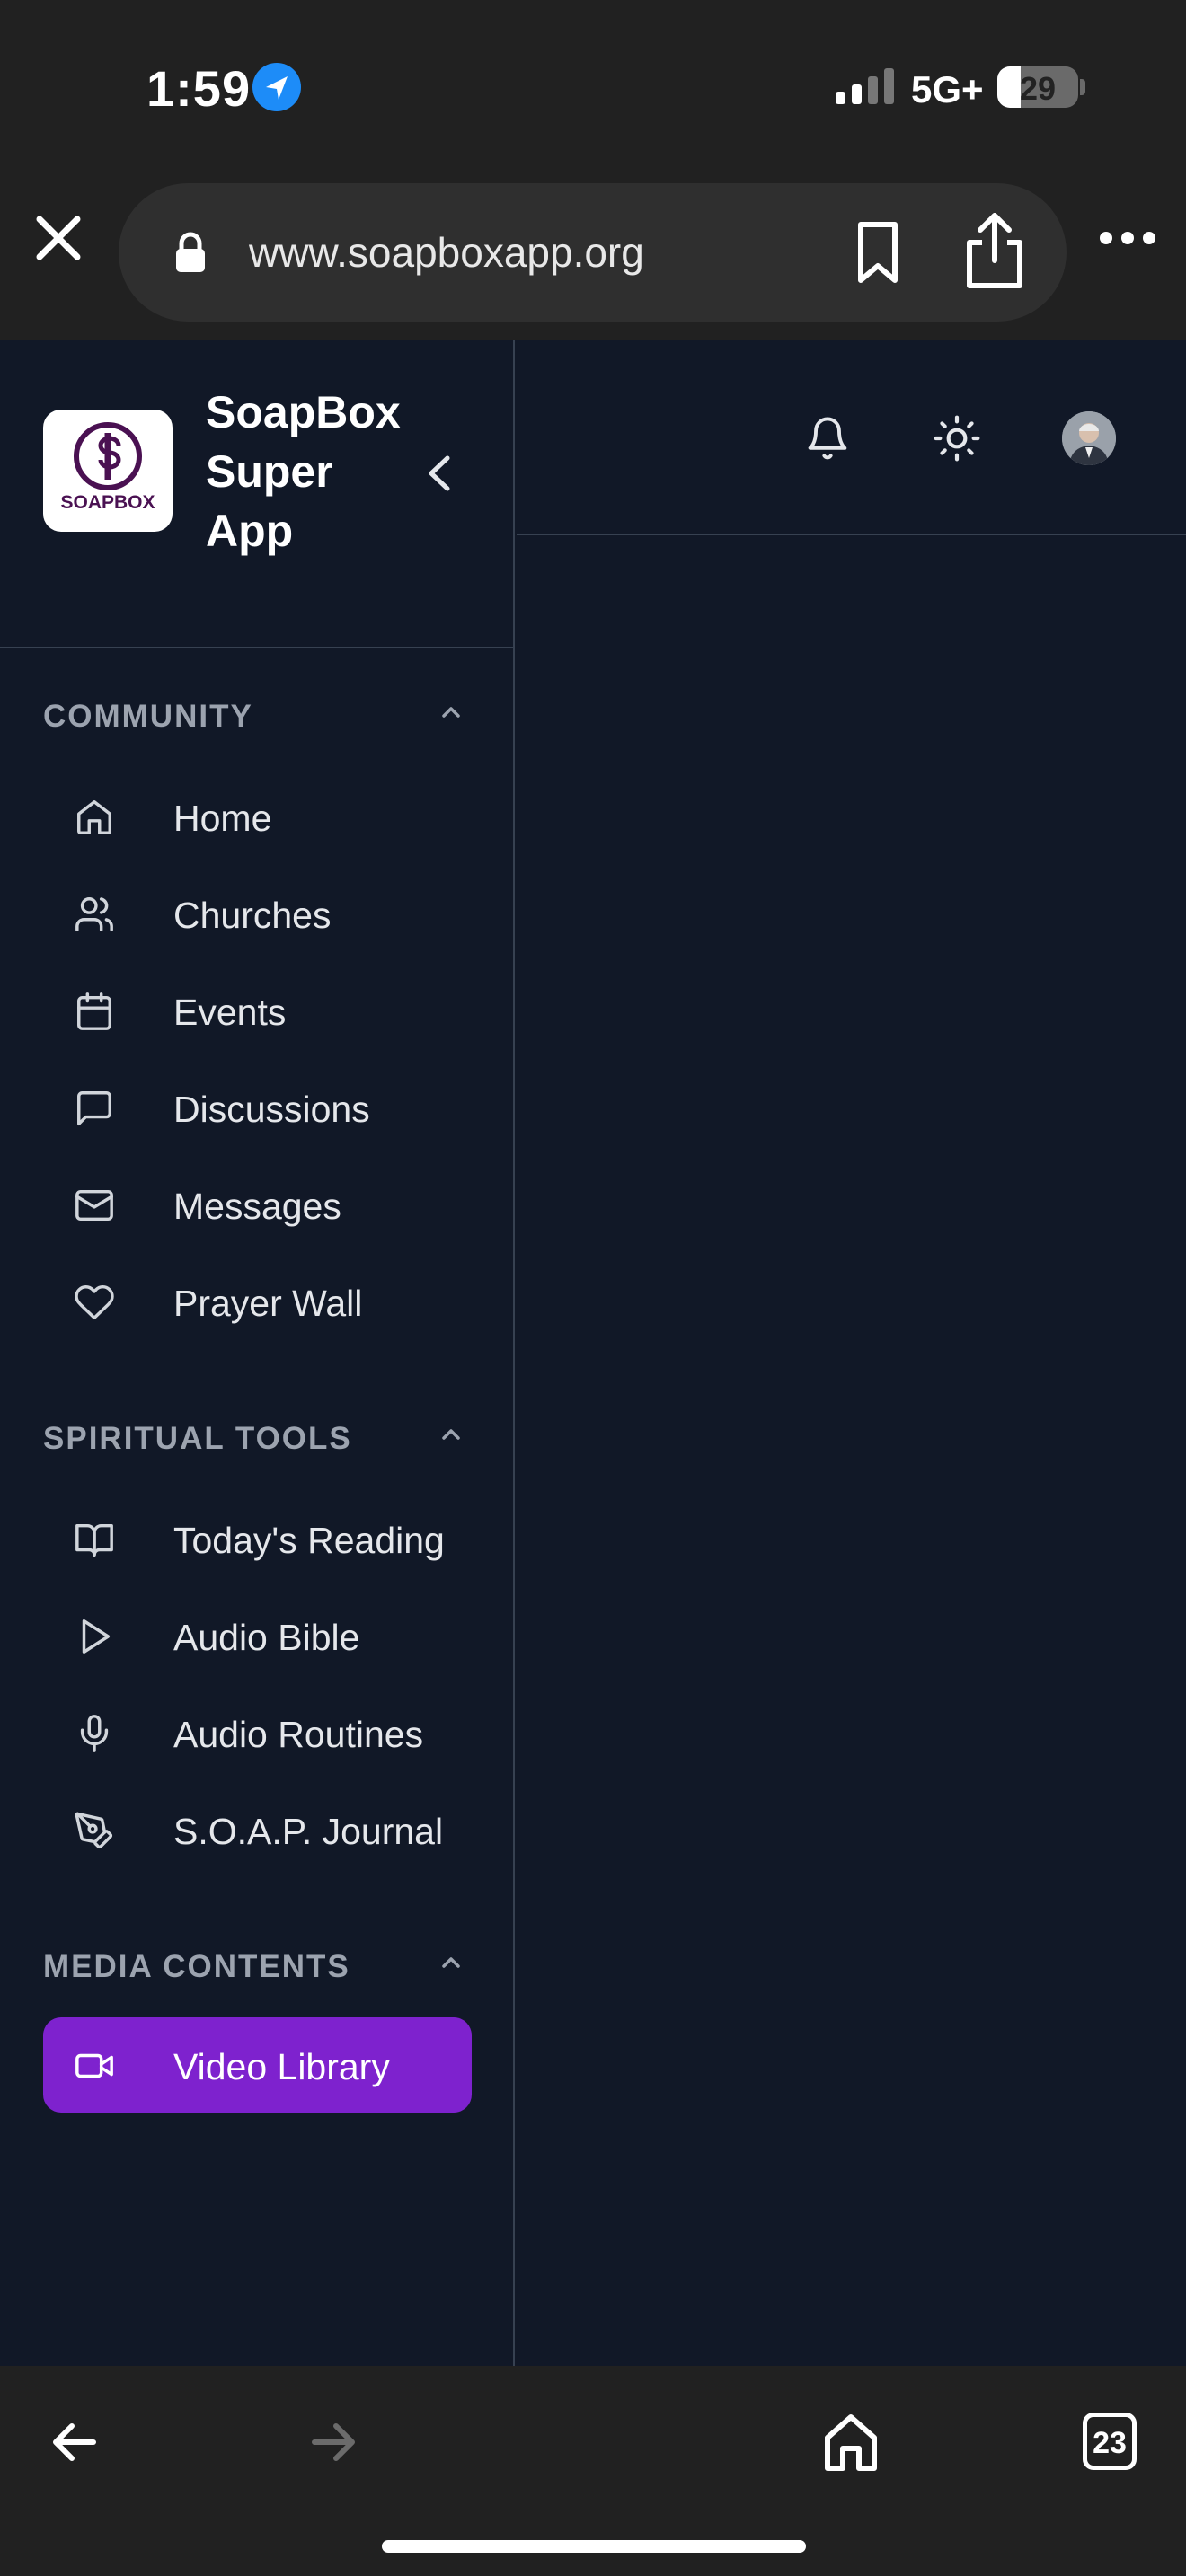  What do you see at coordinates (94, 2065) in the screenshot?
I see `video-camera-icon` at bounding box center [94, 2065].